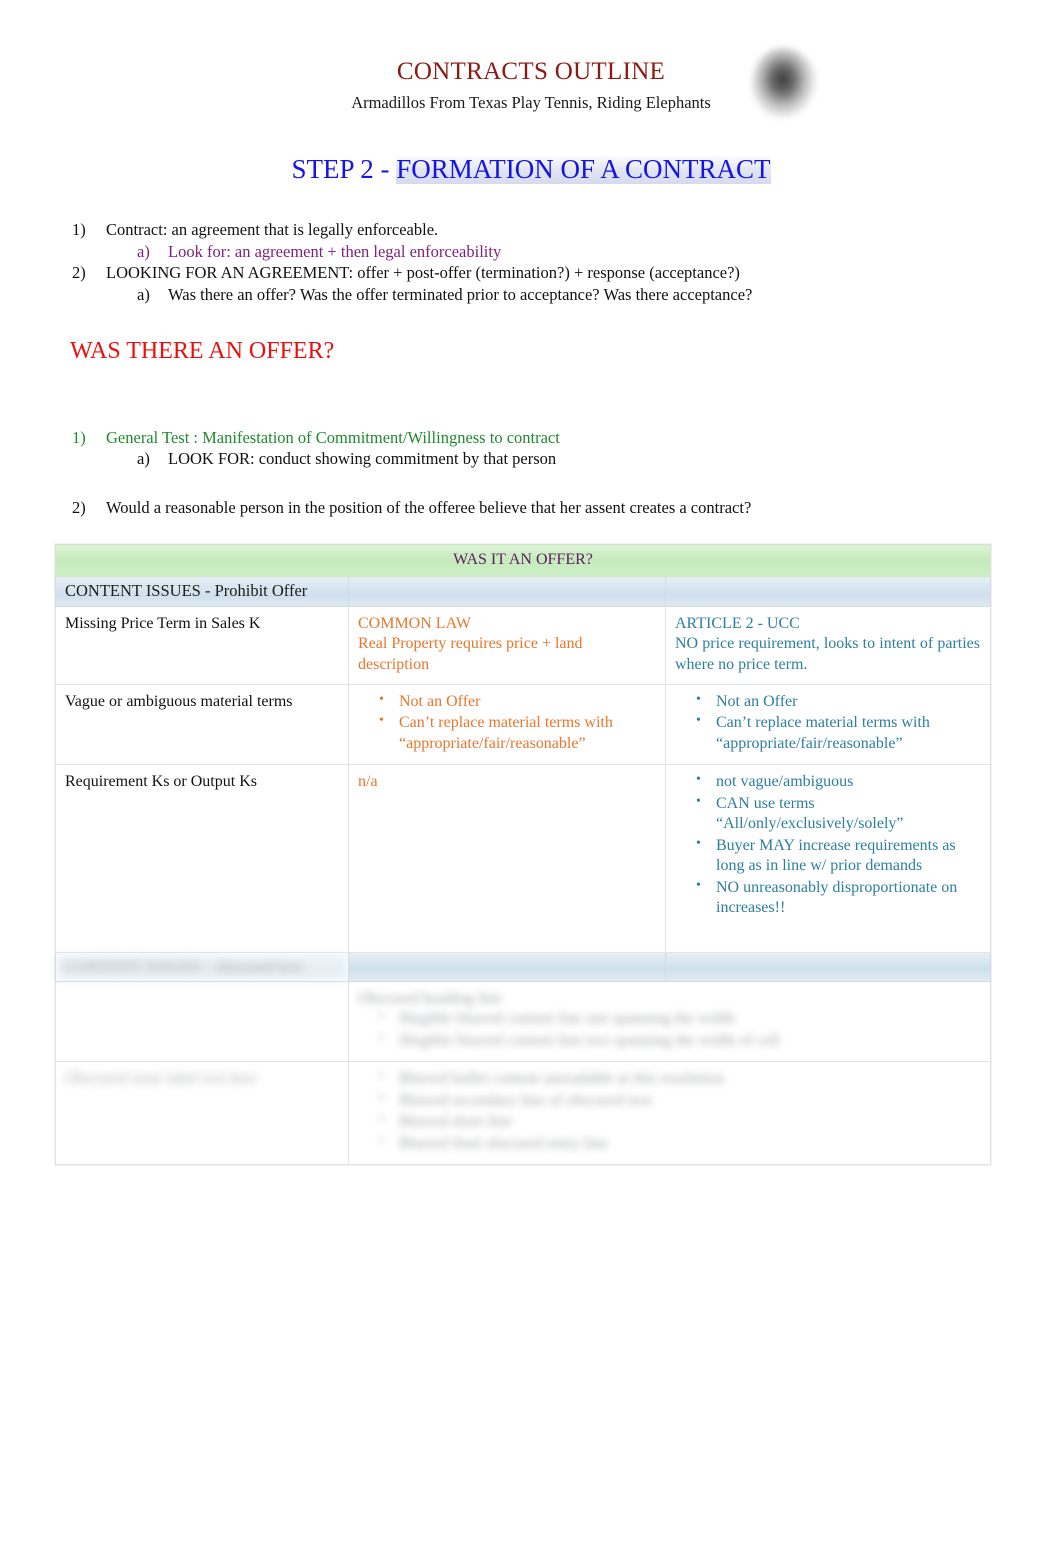 Image resolution: width=1062 pixels, height=1561 pixels. What do you see at coordinates (344, 169) in the screenshot?
I see `step-heading-prefix: STEP 2 -` at bounding box center [344, 169].